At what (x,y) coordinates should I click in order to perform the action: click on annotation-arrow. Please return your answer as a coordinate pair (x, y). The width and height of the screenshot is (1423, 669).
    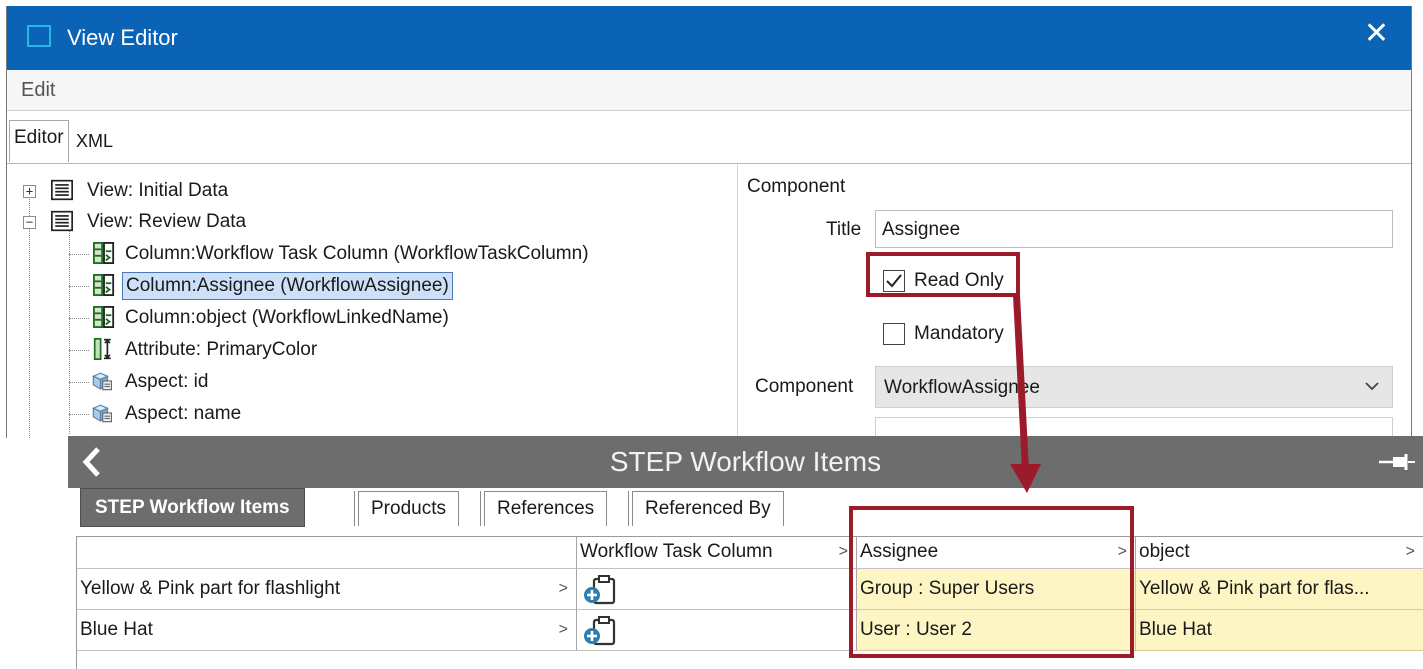
    Looking at the image, I should click on (1025, 394).